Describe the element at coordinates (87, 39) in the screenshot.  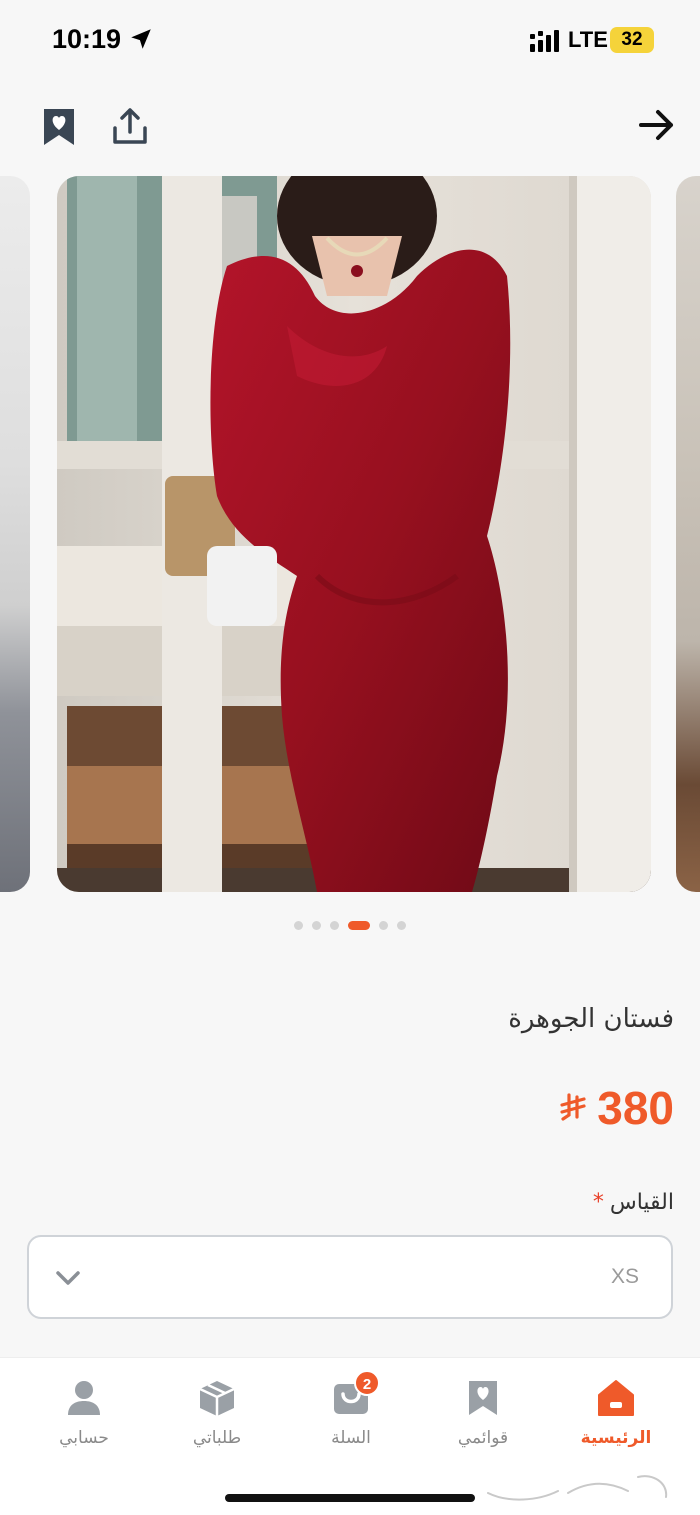
I see `status-time: 10:19` at that location.